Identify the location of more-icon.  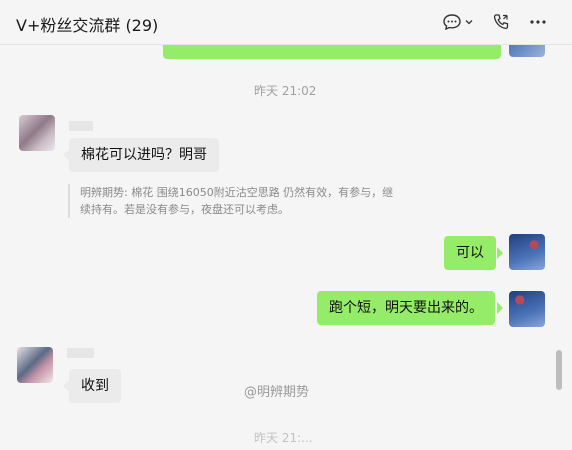
(538, 22).